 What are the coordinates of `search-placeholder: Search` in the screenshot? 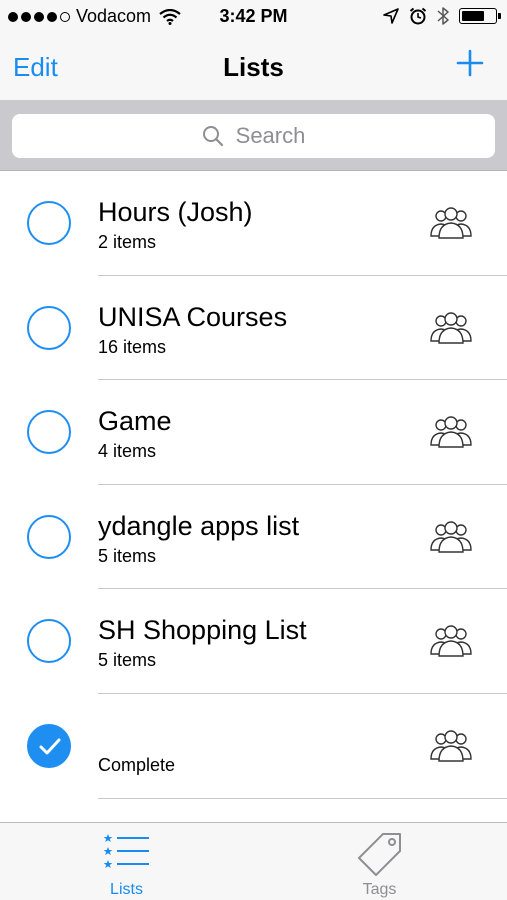 It's located at (270, 135).